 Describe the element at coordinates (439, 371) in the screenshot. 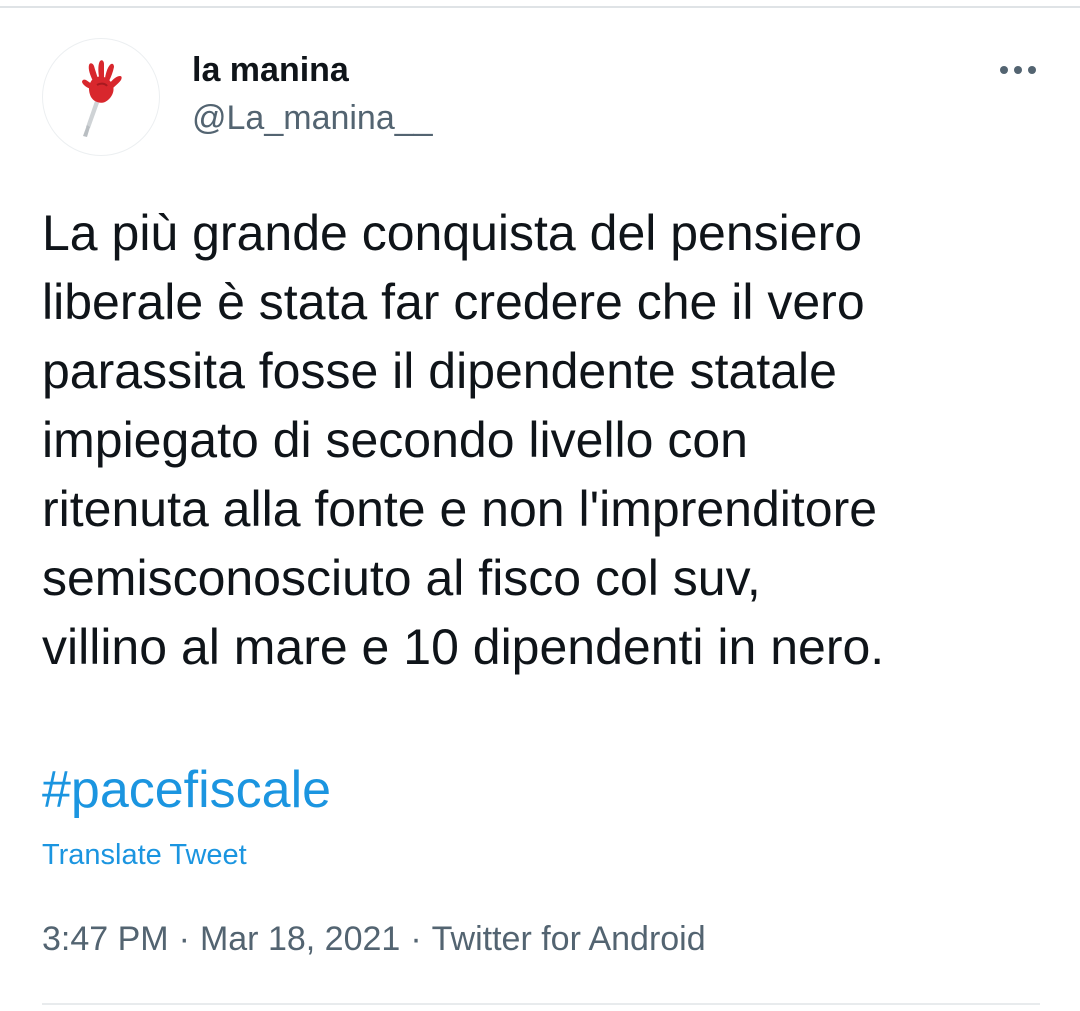

I see `tweet-text-line: parassita fosse il dipendente statale` at that location.